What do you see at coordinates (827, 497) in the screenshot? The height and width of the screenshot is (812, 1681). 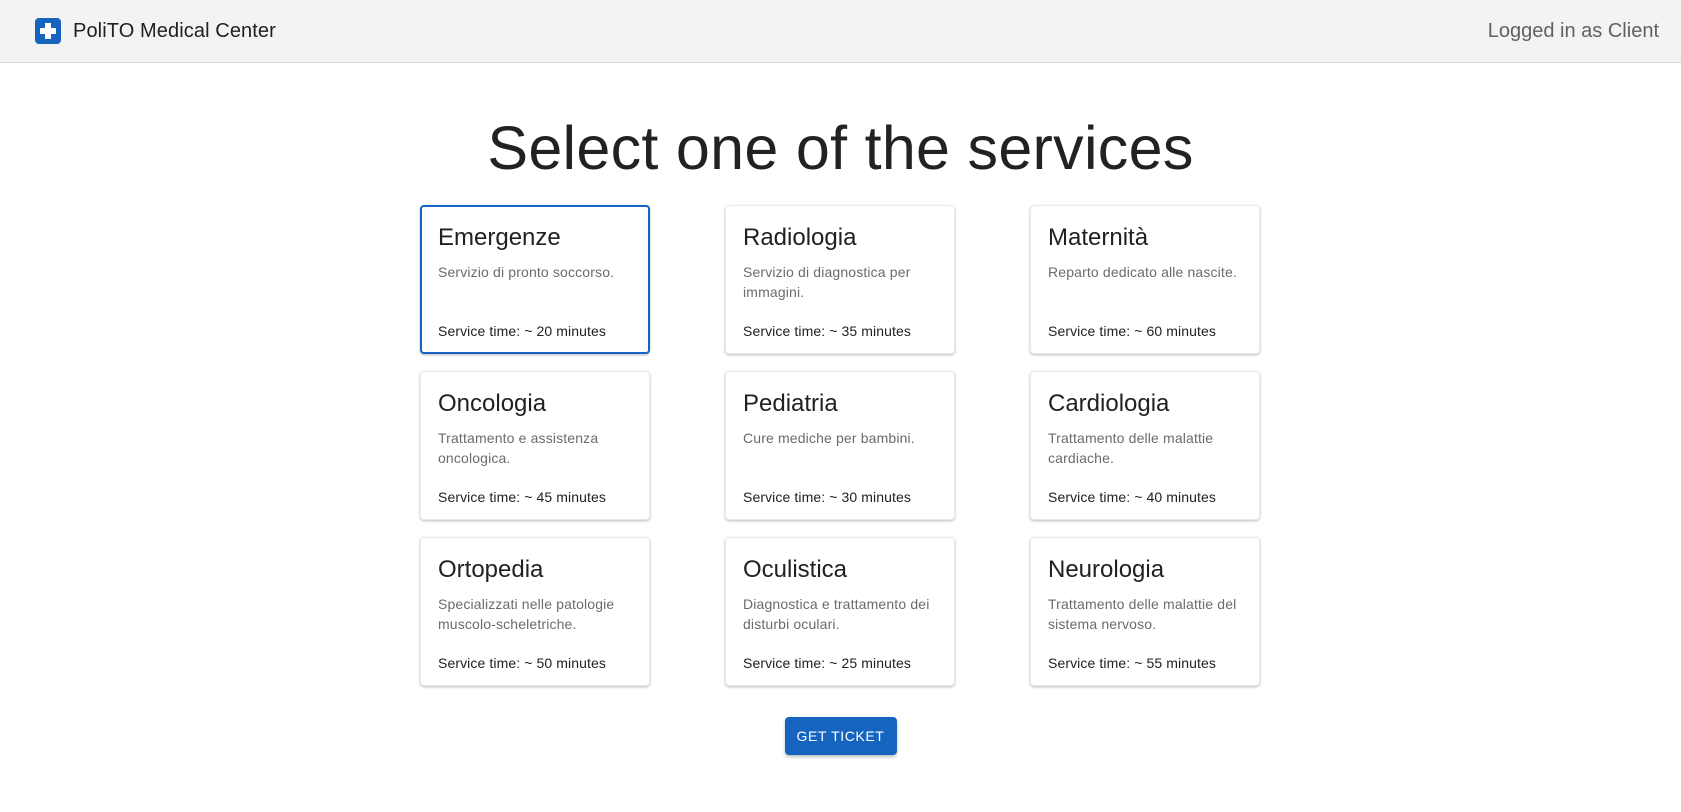 I see `service-time: Service time: ~ 30 minutes` at bounding box center [827, 497].